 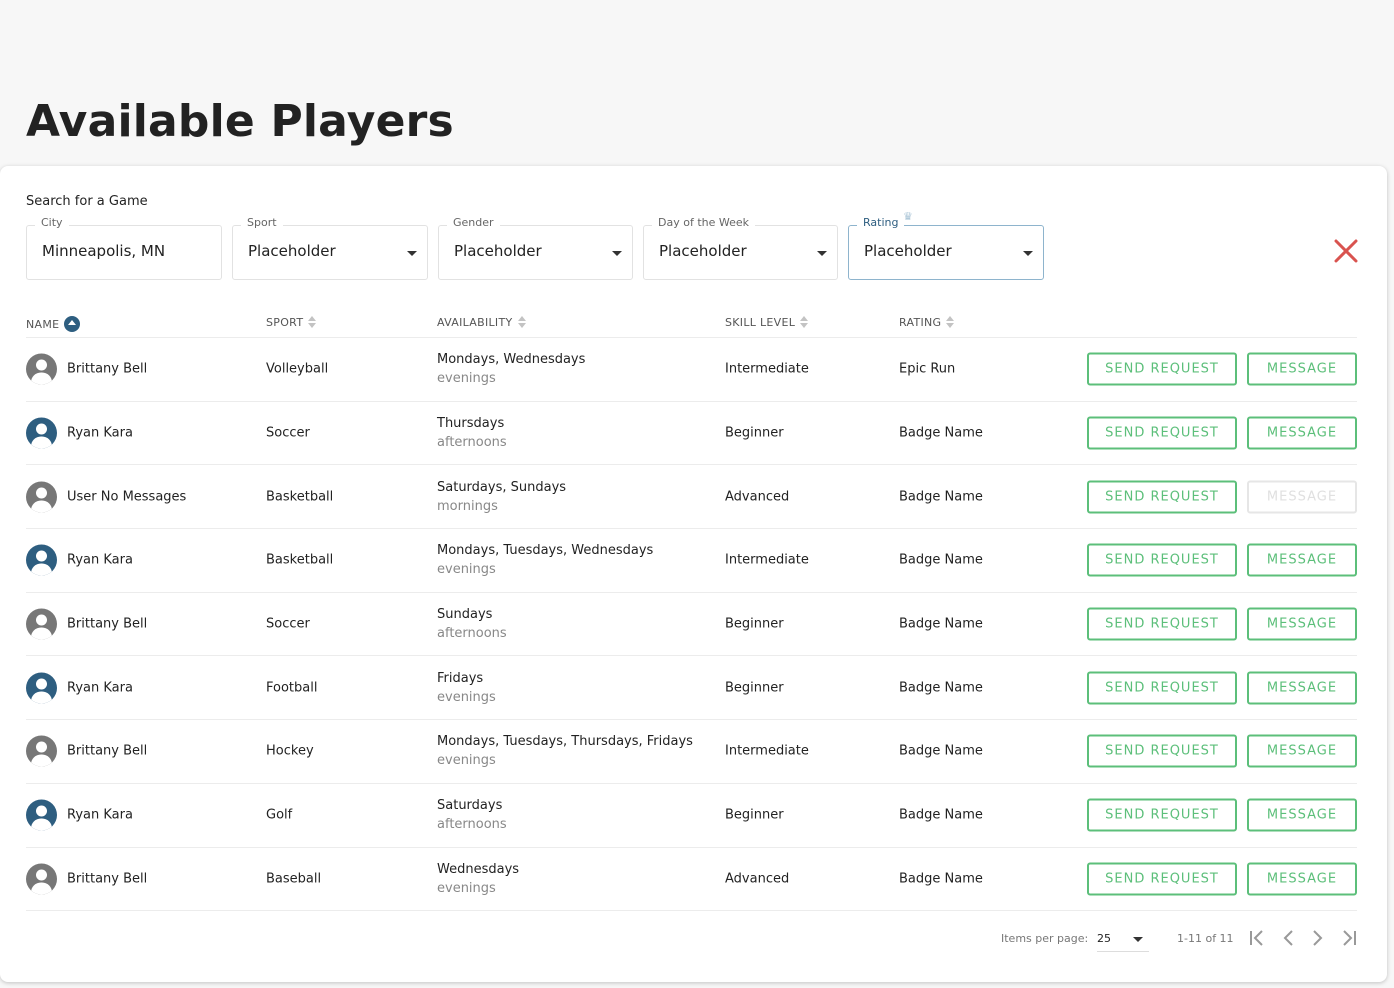 What do you see at coordinates (740, 248) in the screenshot?
I see `day-select: Day of the Week Placeholder` at bounding box center [740, 248].